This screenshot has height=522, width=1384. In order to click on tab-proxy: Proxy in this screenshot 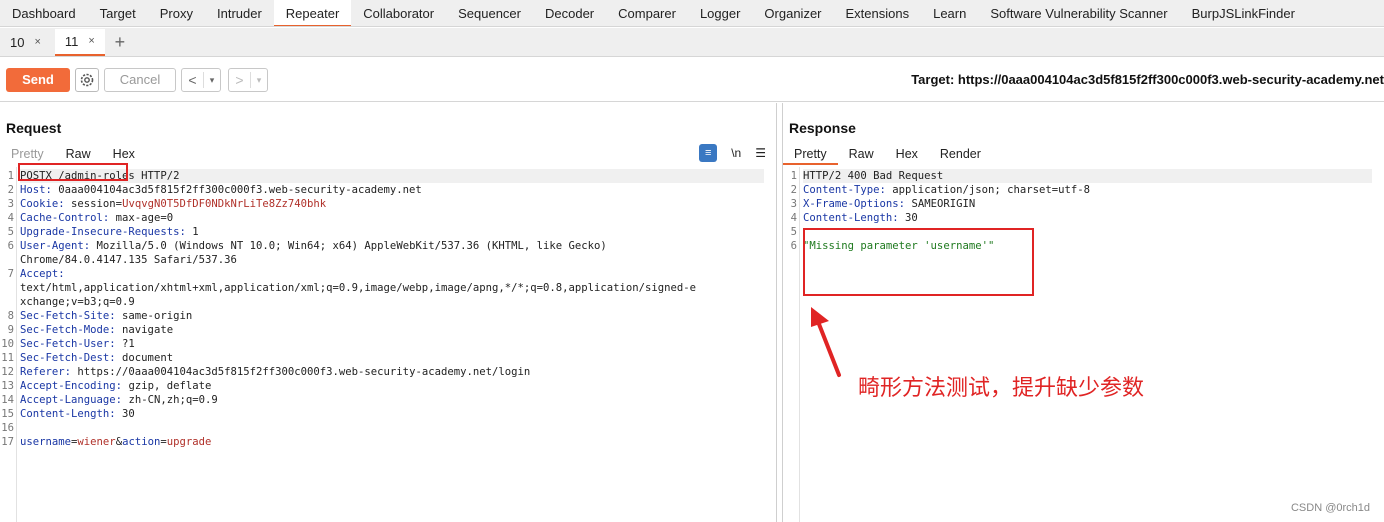, I will do `click(176, 13)`.